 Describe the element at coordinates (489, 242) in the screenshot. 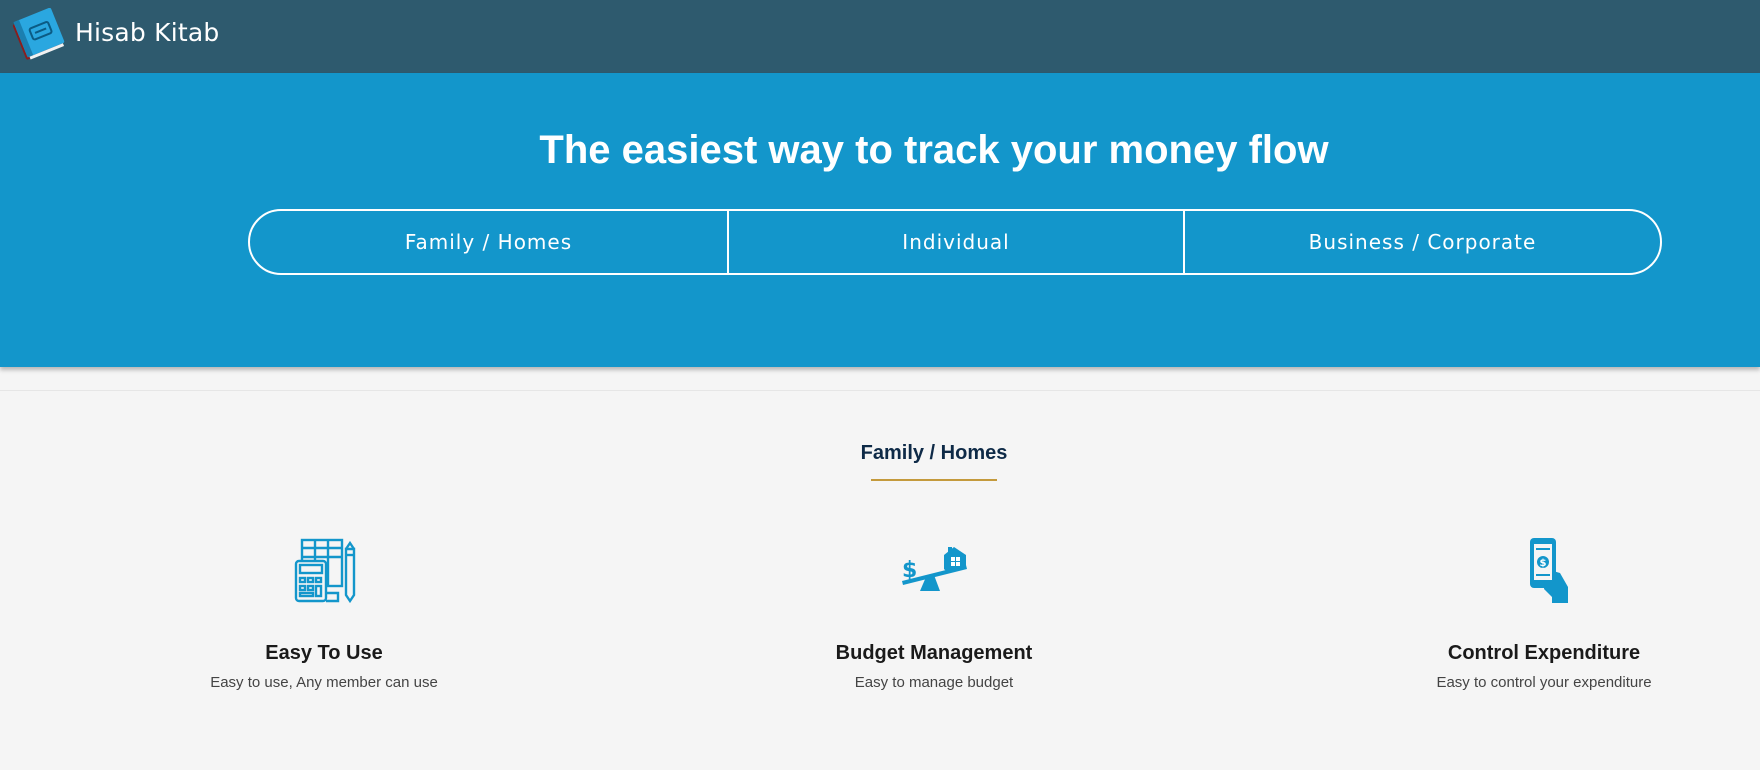

I see `tab-family-homes: Family / Homes` at that location.